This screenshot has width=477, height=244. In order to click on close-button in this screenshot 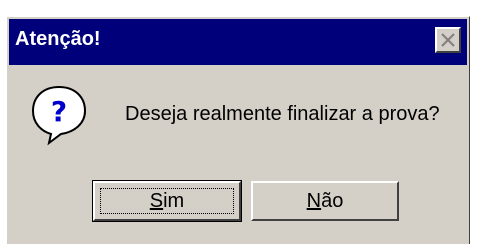, I will do `click(448, 40)`.